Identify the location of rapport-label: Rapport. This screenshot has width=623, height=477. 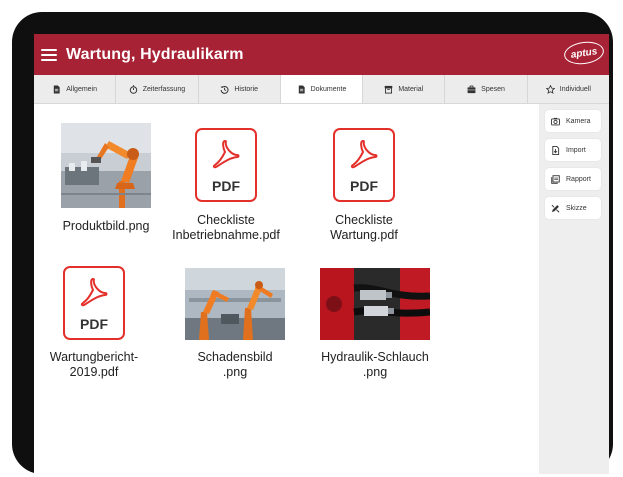
(578, 179).